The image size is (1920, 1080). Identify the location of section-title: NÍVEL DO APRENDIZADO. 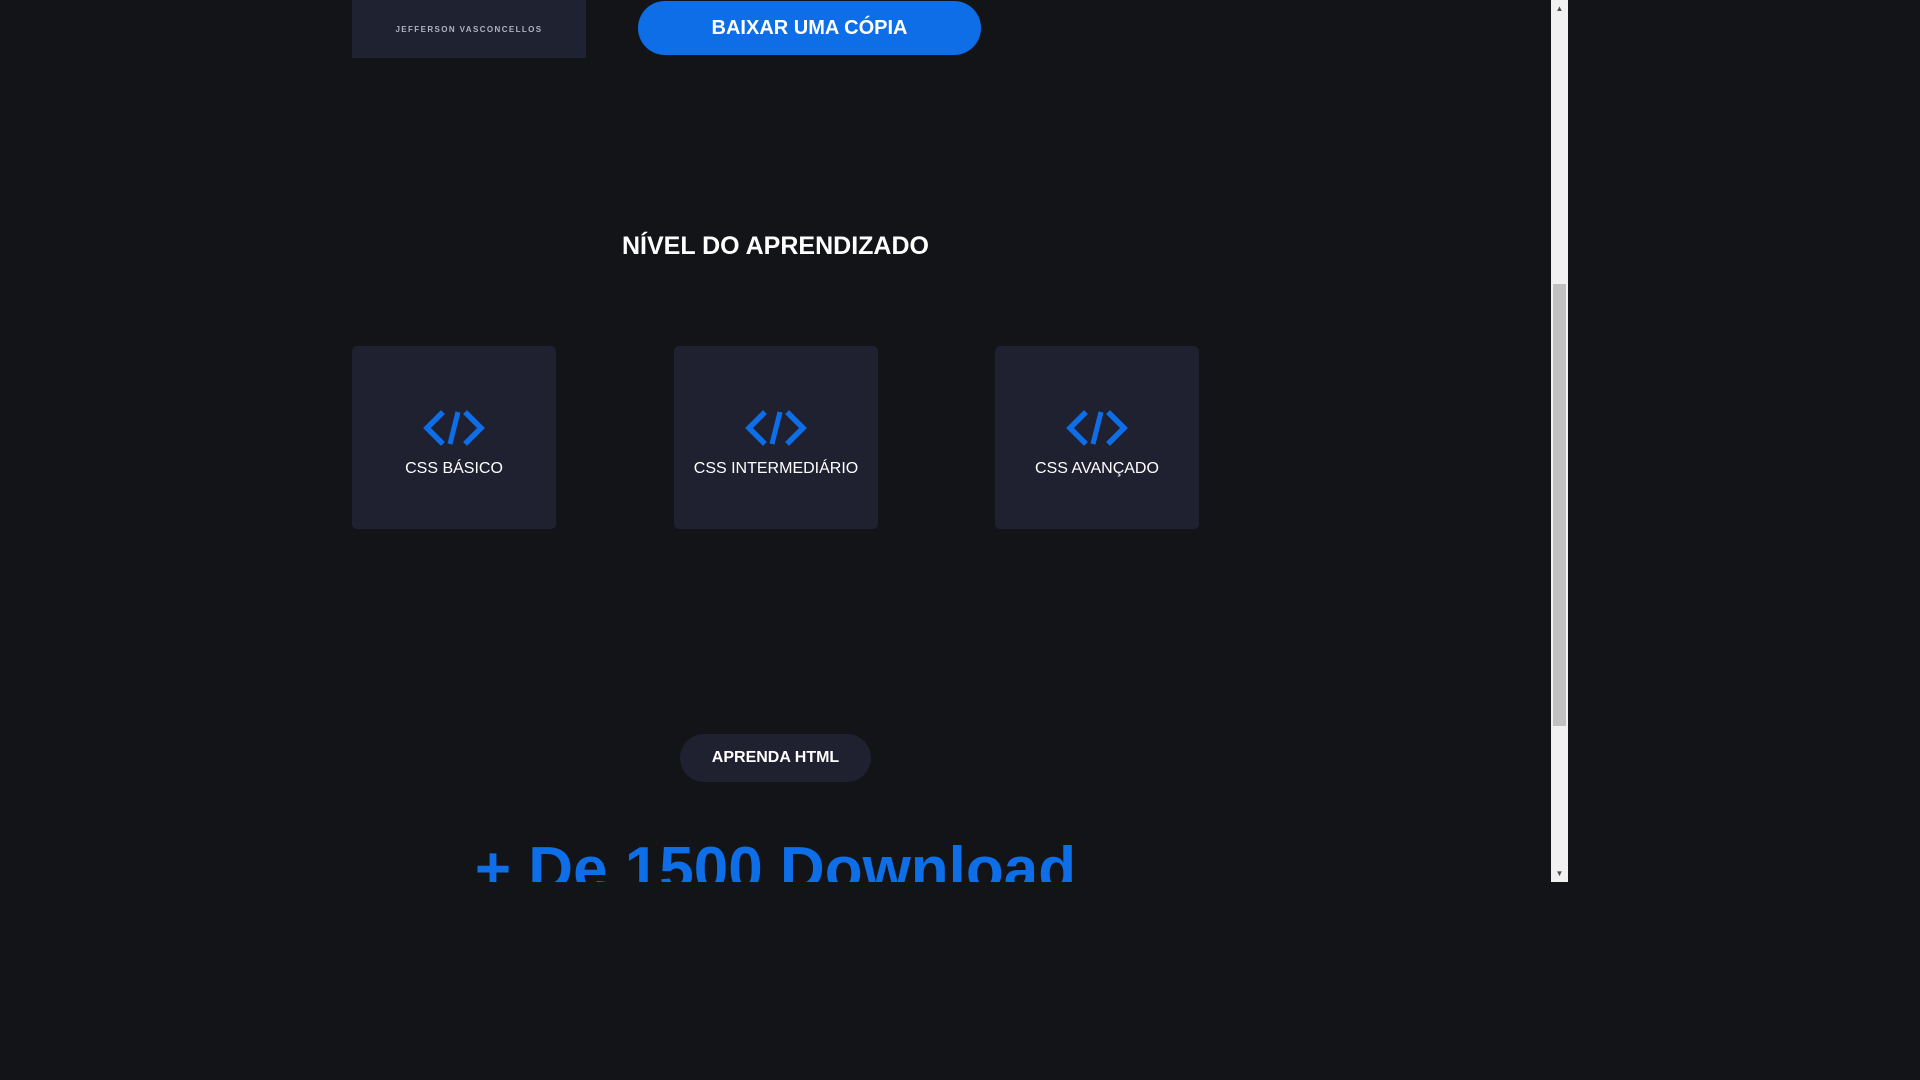
(775, 246).